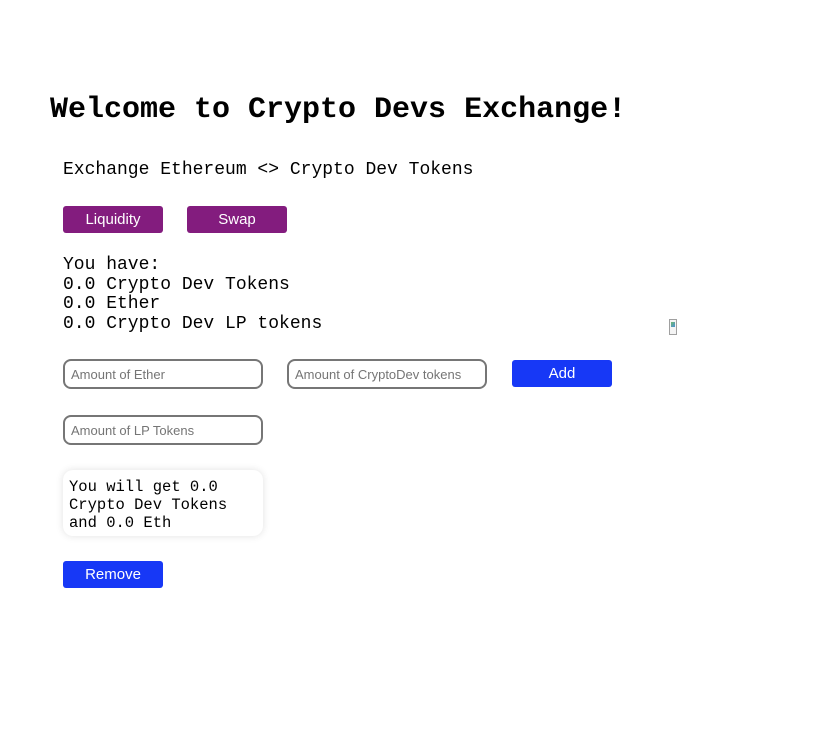 This screenshot has width=834, height=729. I want to click on balances-heading: You have:, so click(112, 265).